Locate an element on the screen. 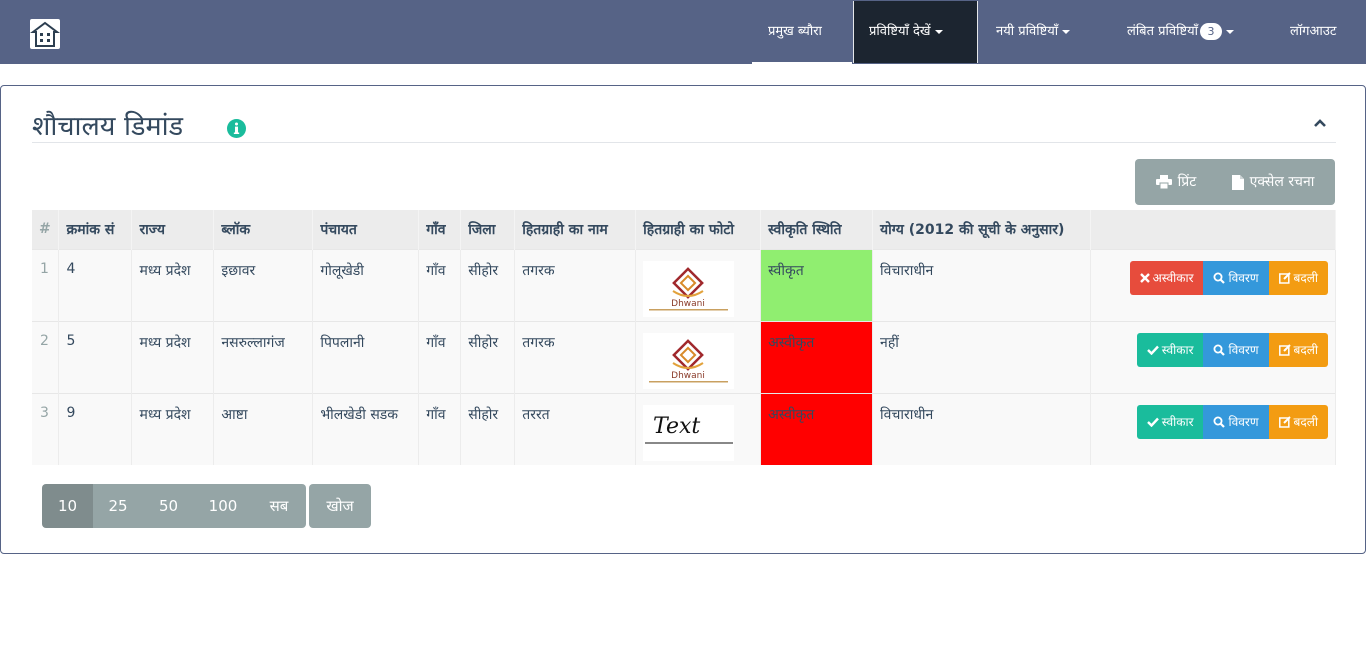 The width and height of the screenshot is (1366, 670). row-eligible: नहीं is located at coordinates (981, 356).